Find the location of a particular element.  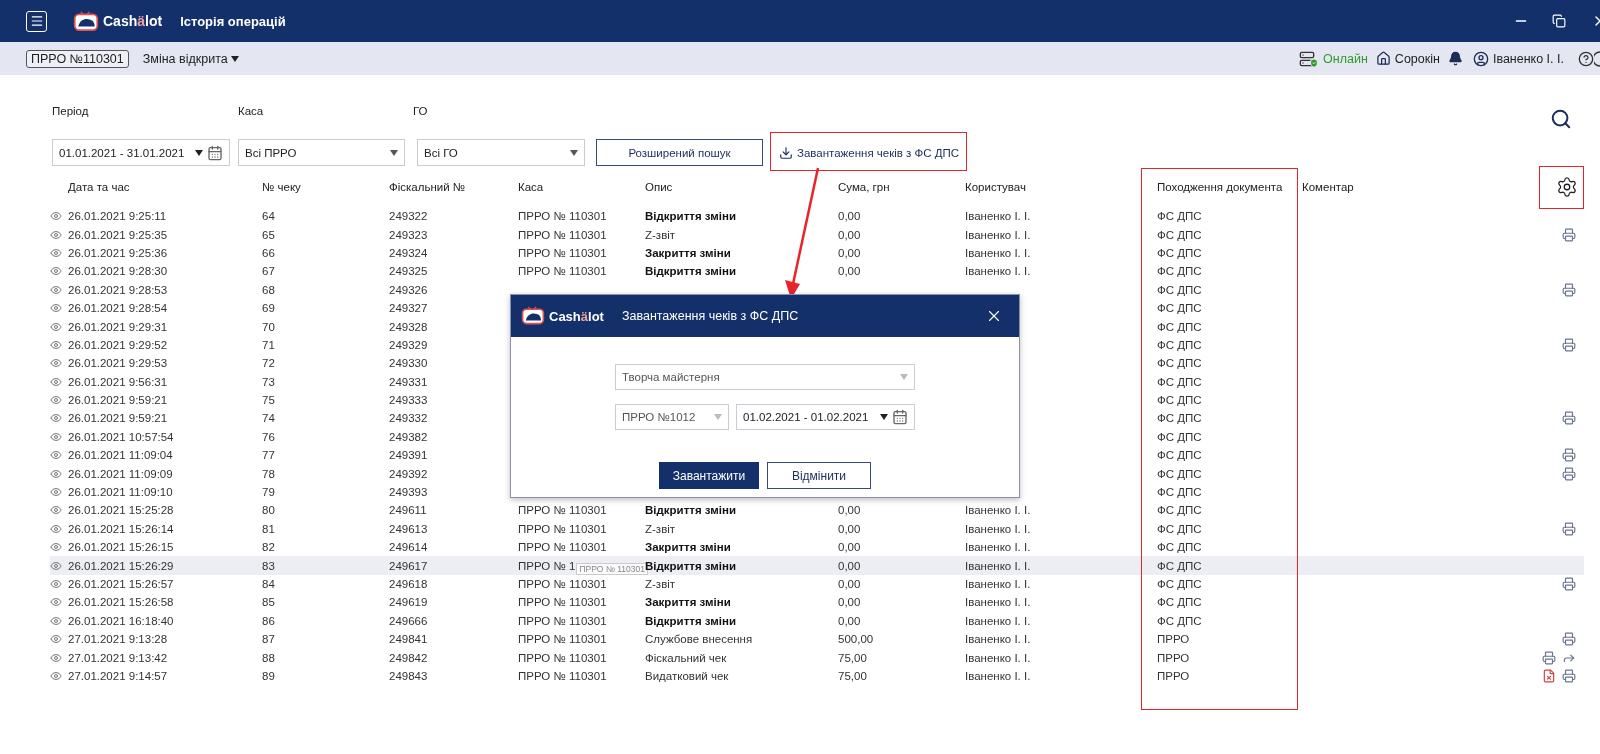

table-row: 26.01.2021 15:25:28 80 249611 ПРРО № 110301 Відкриття зміни 0,00 Іваненко І. І. ФС ДПС is located at coordinates (817, 510).